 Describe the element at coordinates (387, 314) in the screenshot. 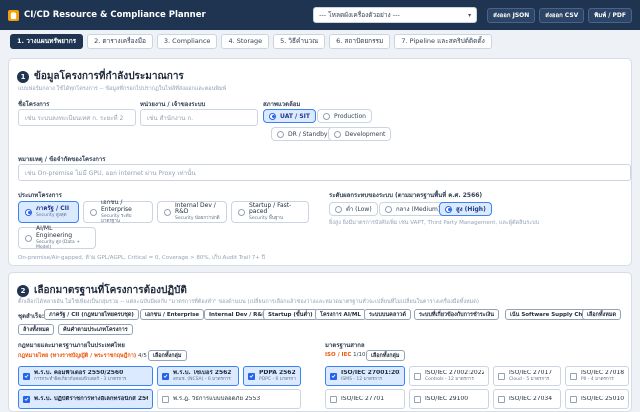

I see `preset-cloud: ระบบบนคลาวด์` at that location.